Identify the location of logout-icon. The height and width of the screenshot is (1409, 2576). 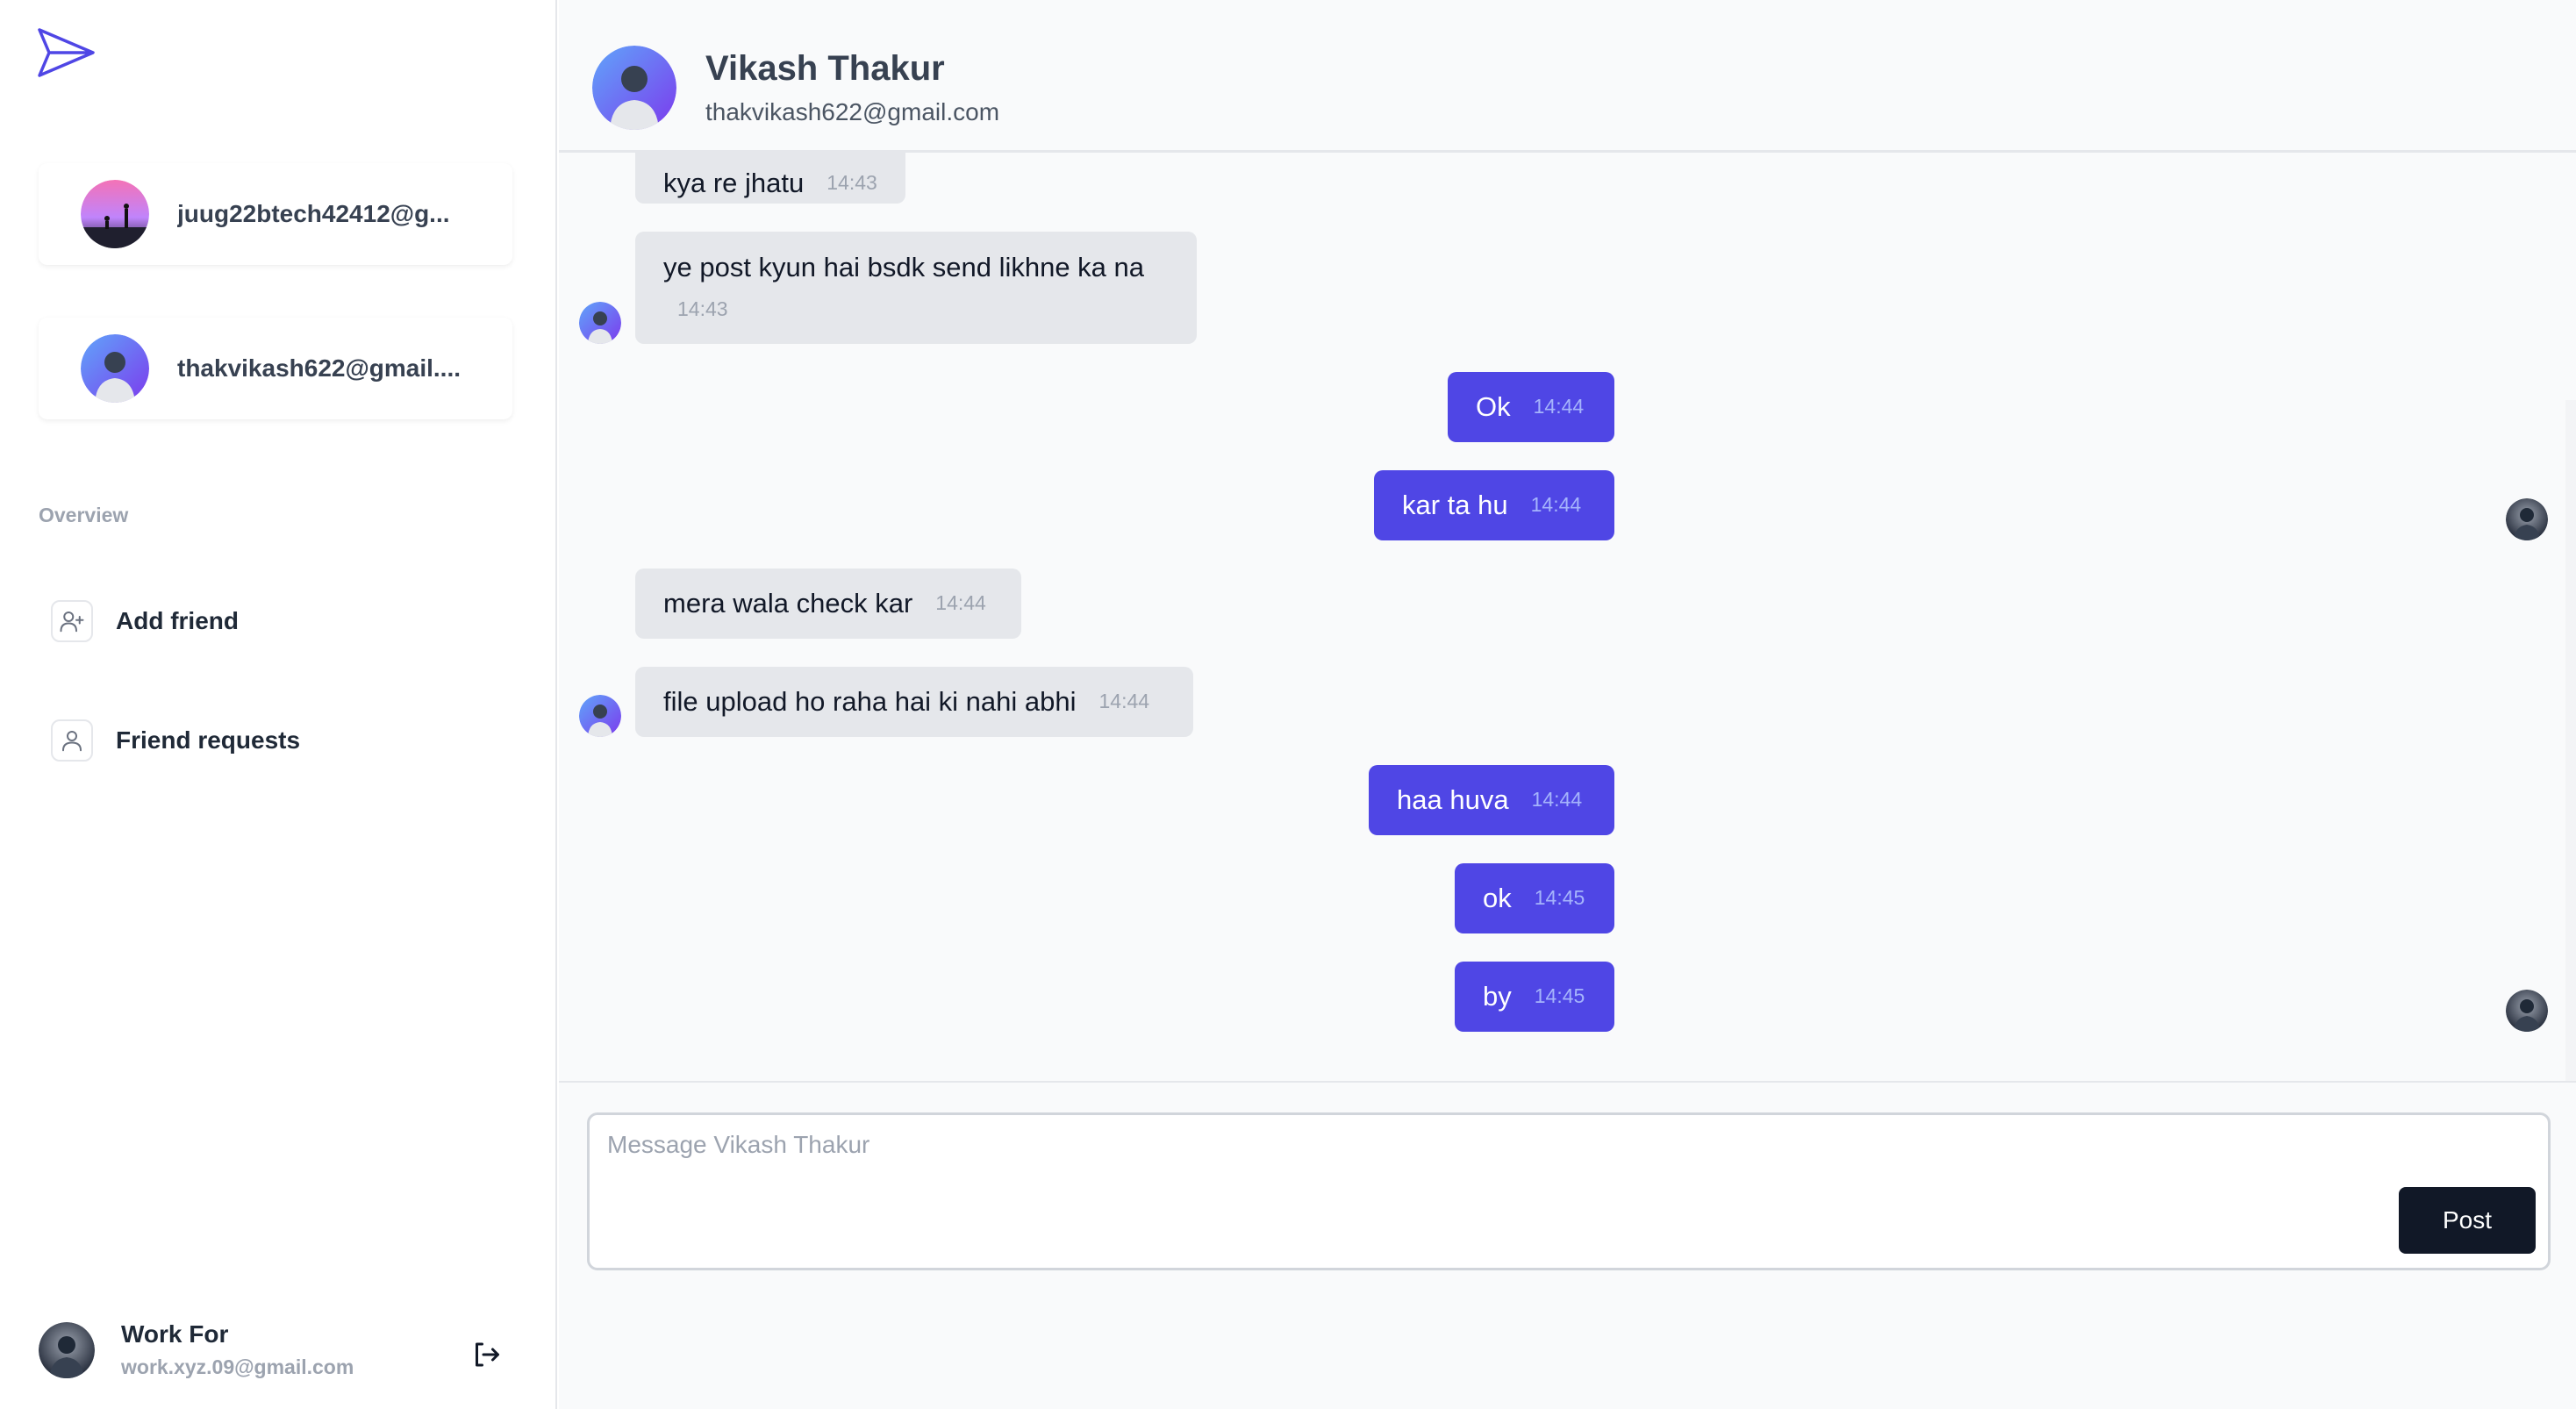
(486, 1354).